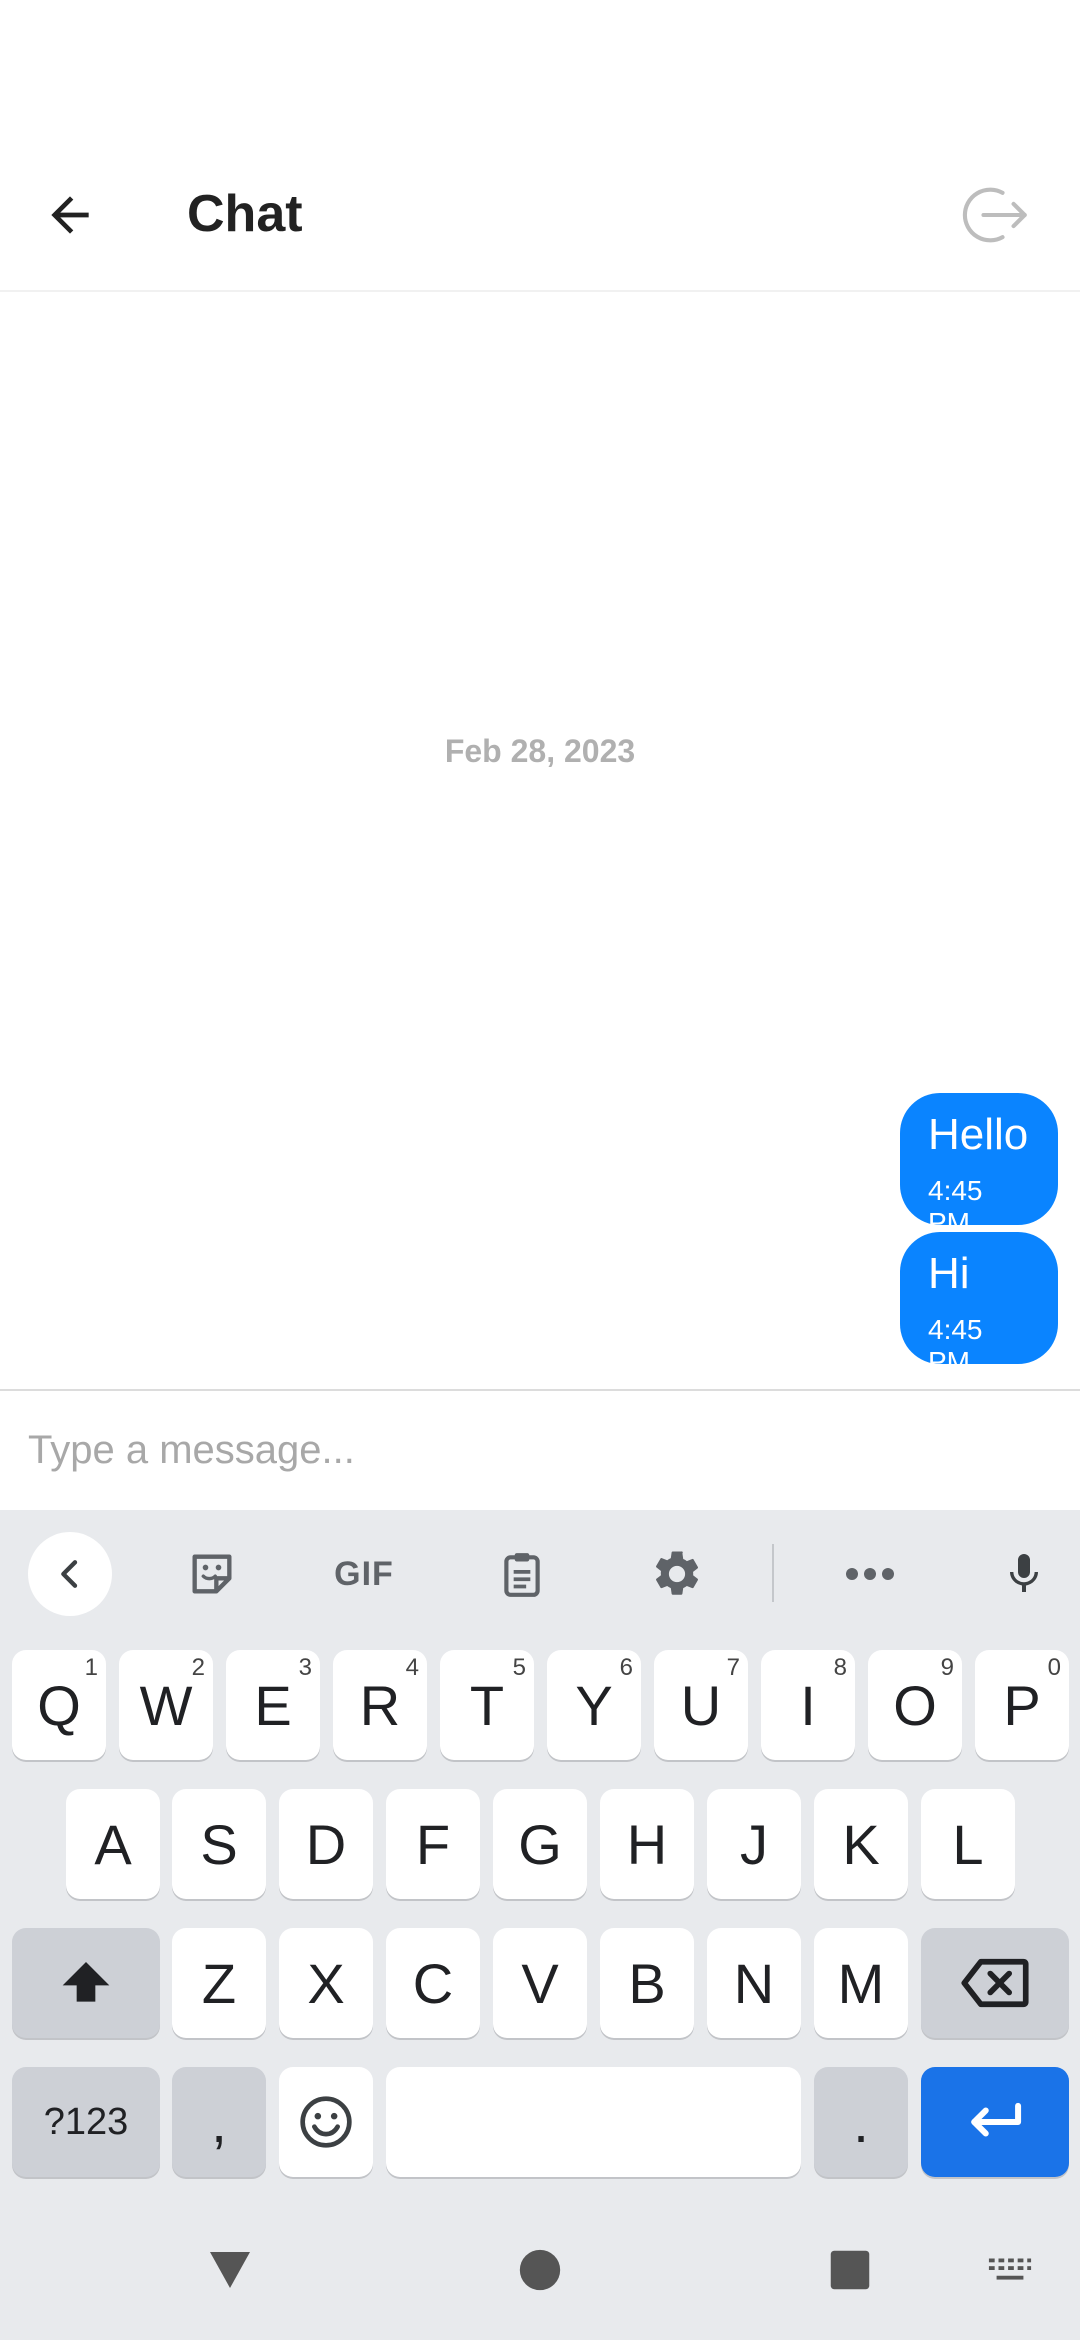  I want to click on date-separator: Feb 28, 2023, so click(540, 751).